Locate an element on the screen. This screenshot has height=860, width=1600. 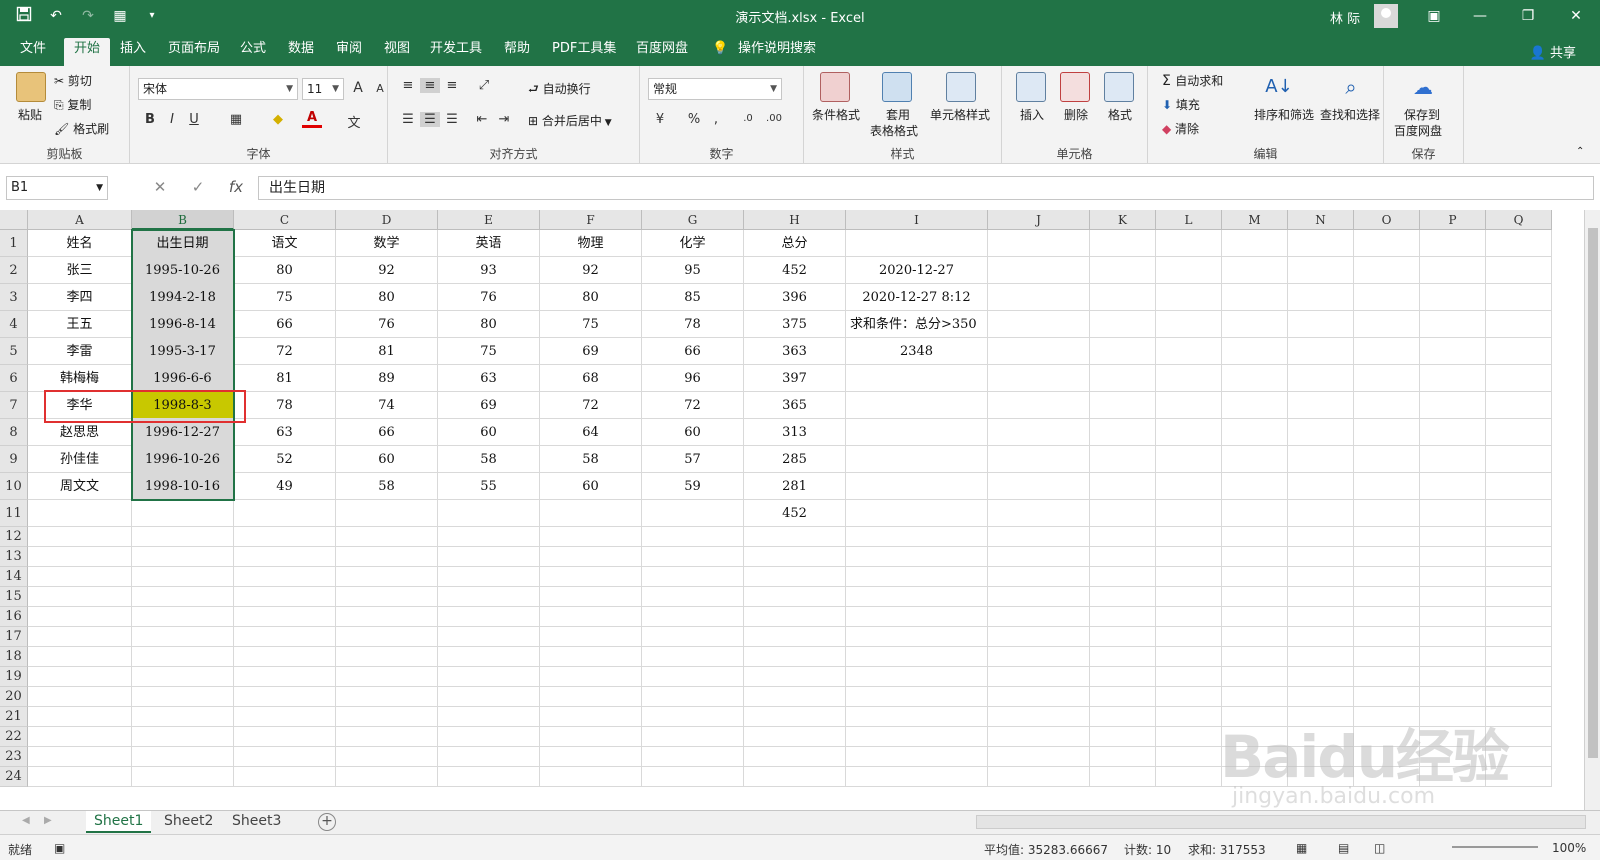
row-header-8: 8 is located at coordinates (14, 432).